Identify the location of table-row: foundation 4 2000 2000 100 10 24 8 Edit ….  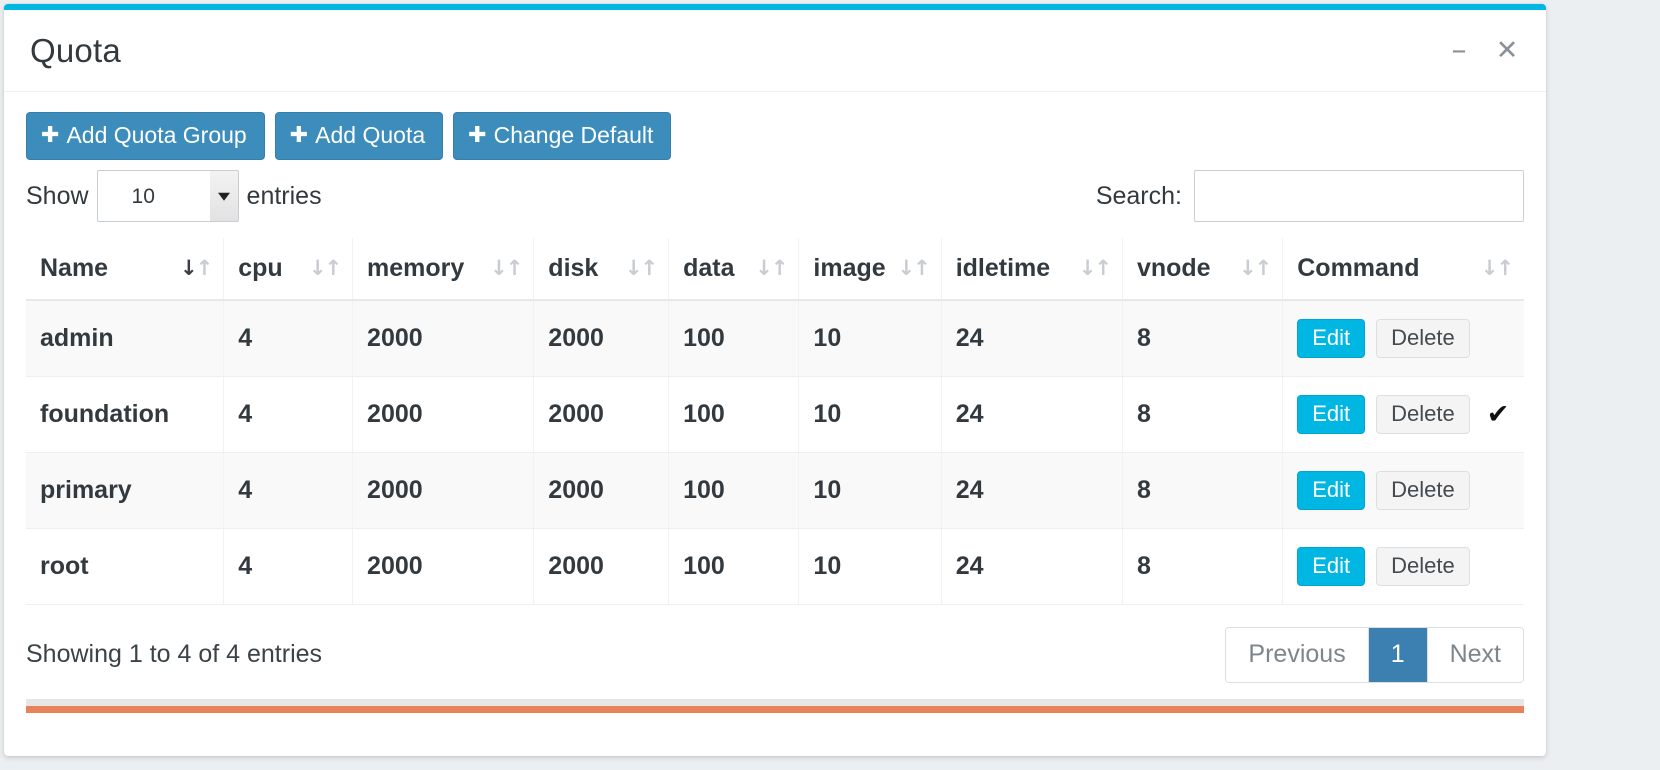
(775, 414).